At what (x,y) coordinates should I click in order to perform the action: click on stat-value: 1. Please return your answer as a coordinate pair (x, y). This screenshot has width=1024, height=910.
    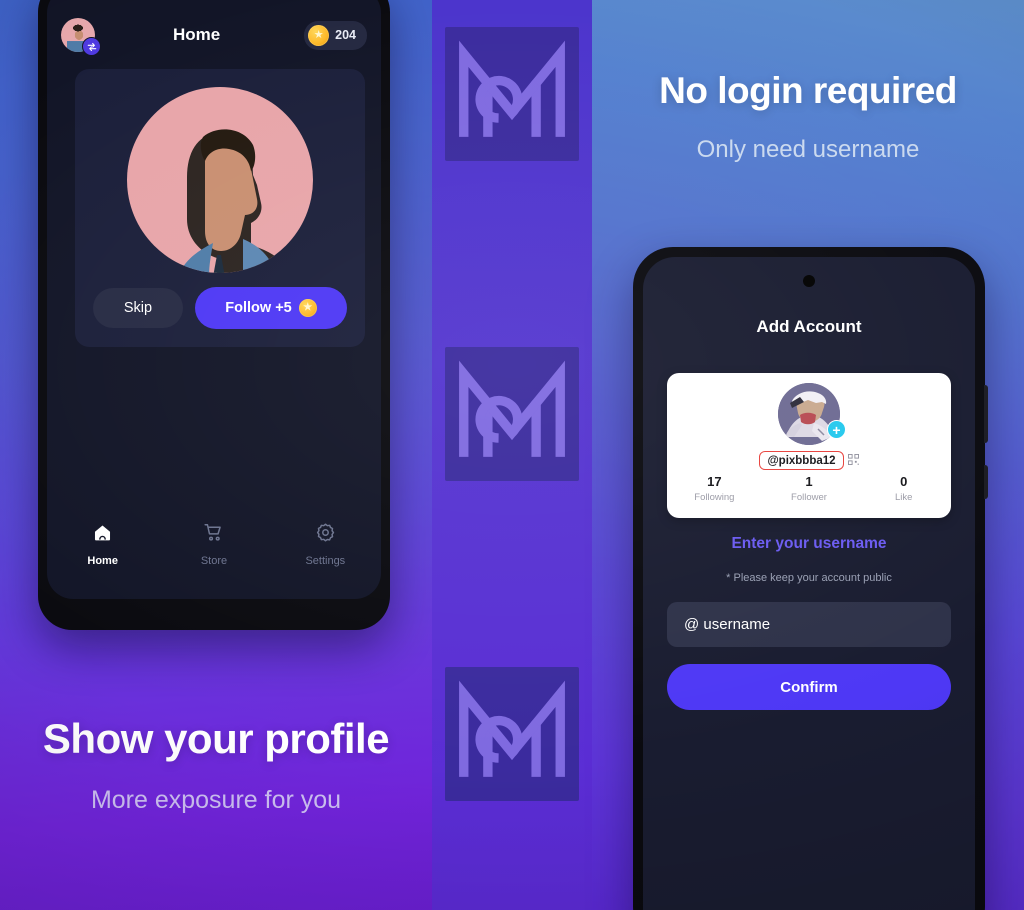
    Looking at the image, I should click on (809, 481).